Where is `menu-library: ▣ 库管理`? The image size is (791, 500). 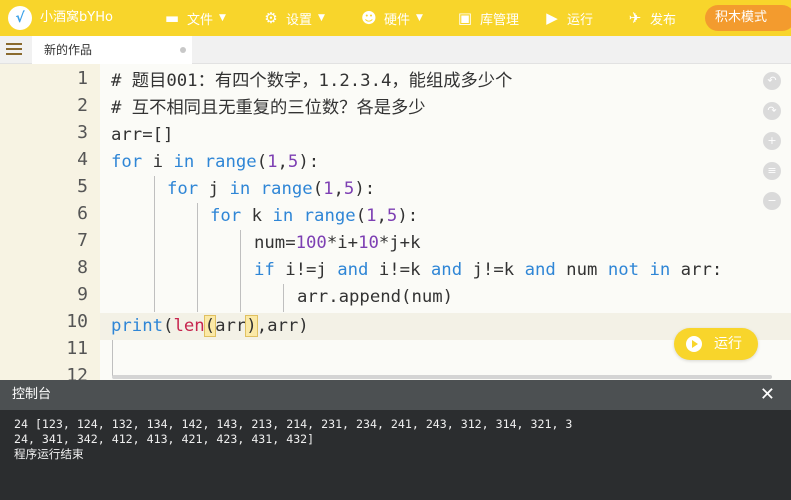 menu-library: ▣ 库管理 is located at coordinates (487, 18).